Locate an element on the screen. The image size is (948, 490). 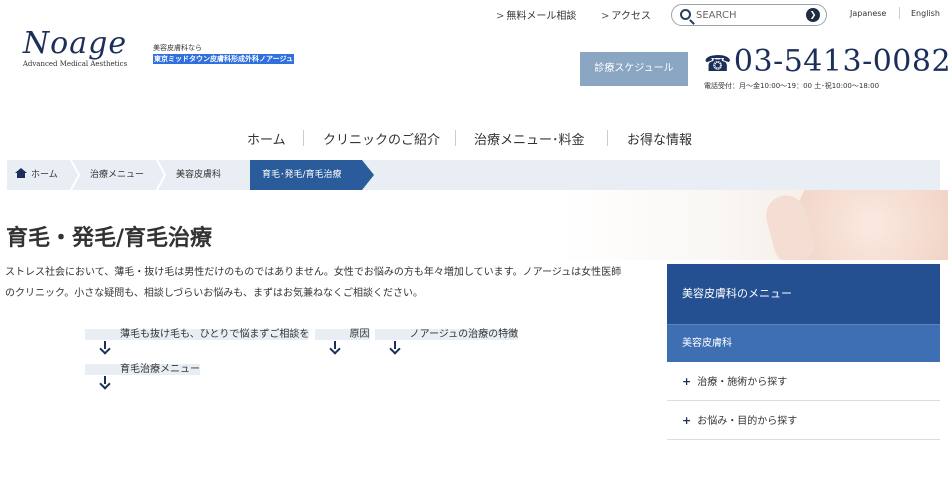
nav-item-menu-price: 治療メニュー･料金 is located at coordinates (529, 138).